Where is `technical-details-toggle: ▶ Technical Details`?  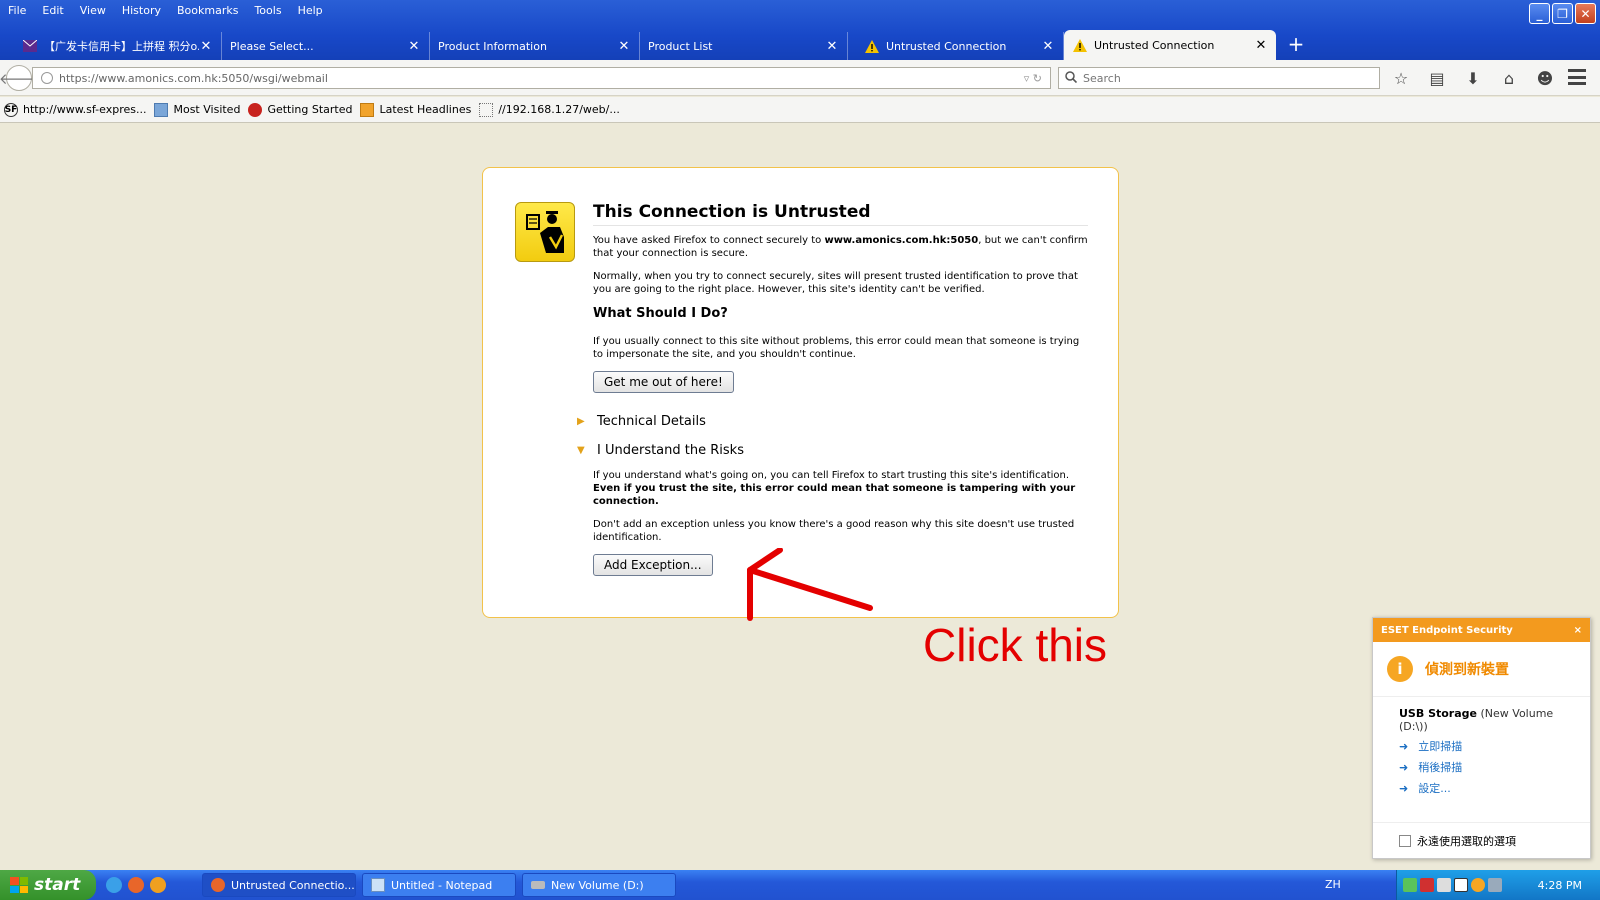
technical-details-toggle: ▶ Technical Details is located at coordinates (641, 421).